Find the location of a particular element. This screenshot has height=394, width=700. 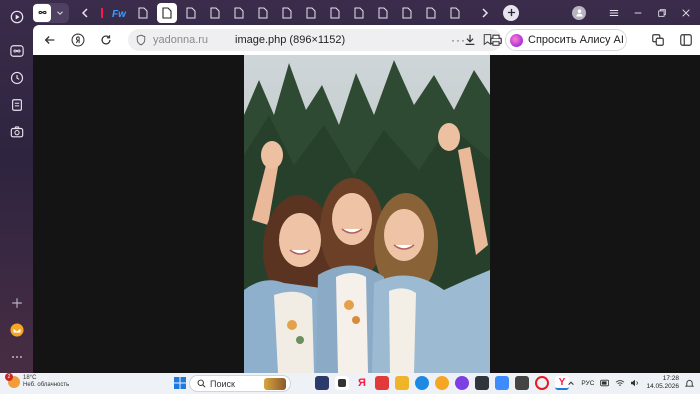

opera-icon is located at coordinates (542, 383).